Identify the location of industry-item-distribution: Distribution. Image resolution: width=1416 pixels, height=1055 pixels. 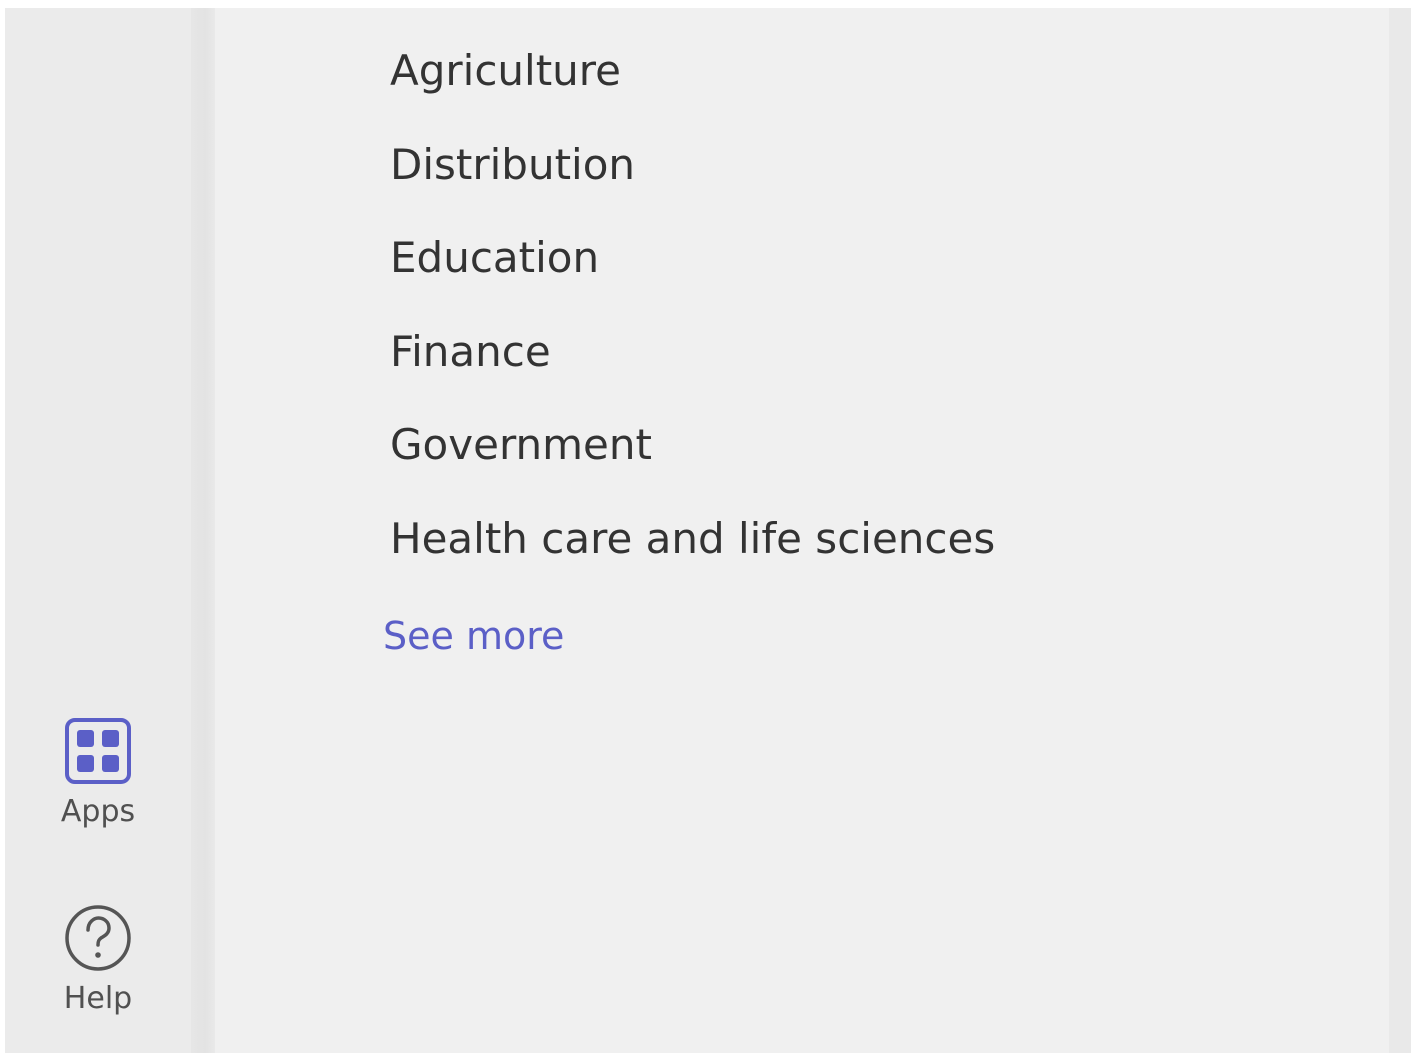
(692, 183).